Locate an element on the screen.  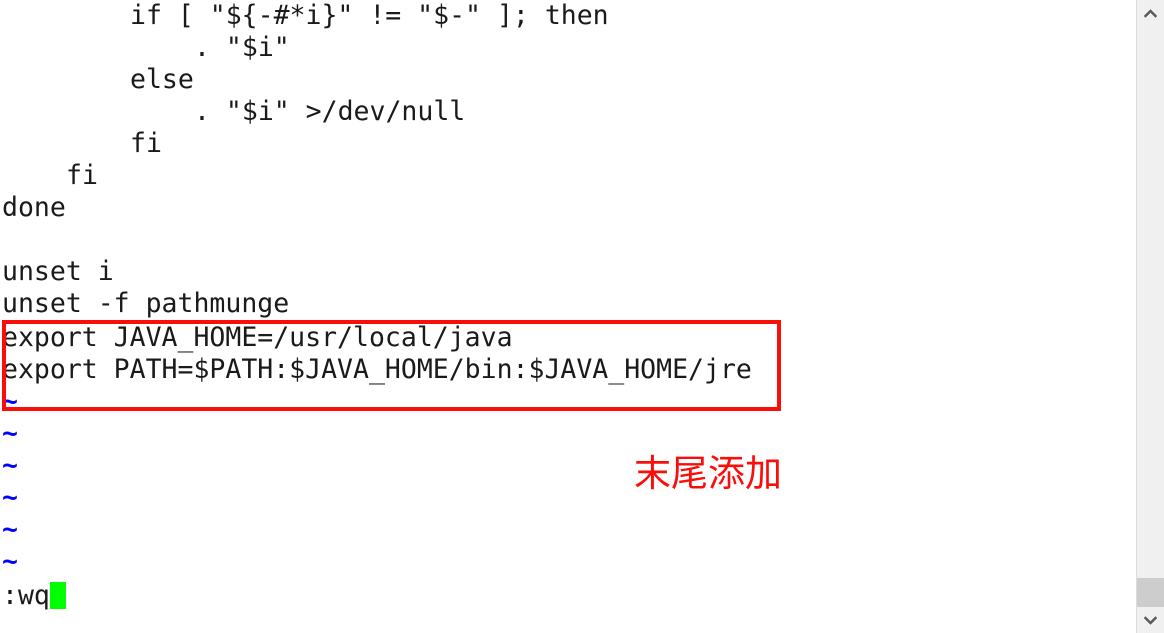
scrollbar-thumb is located at coordinates (1150, 594).